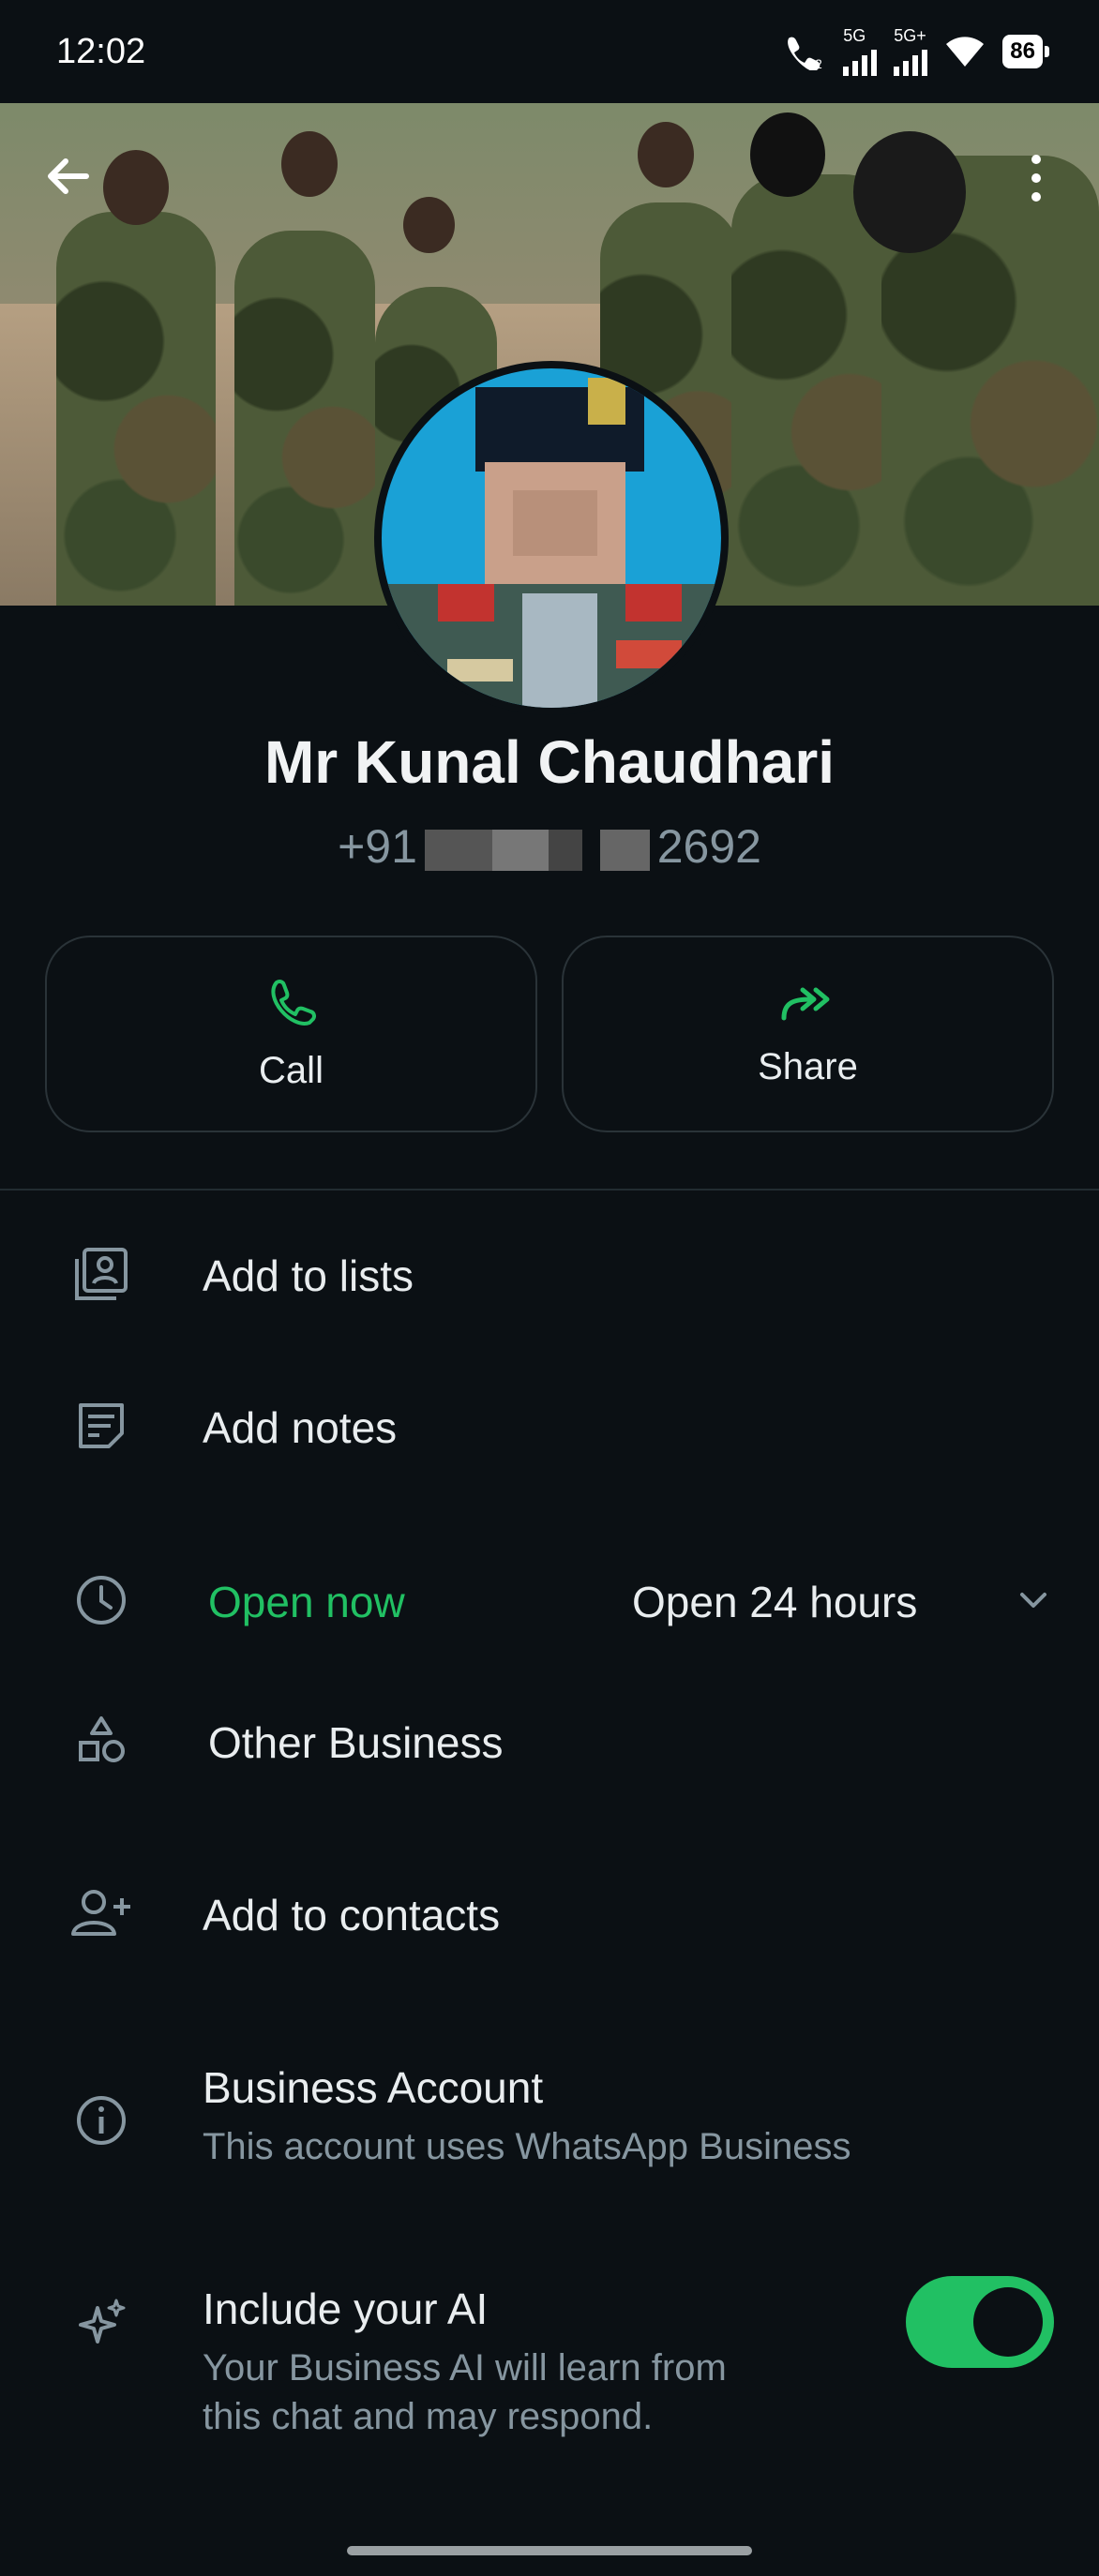  I want to click on include-ai-toggle, so click(980, 2322).